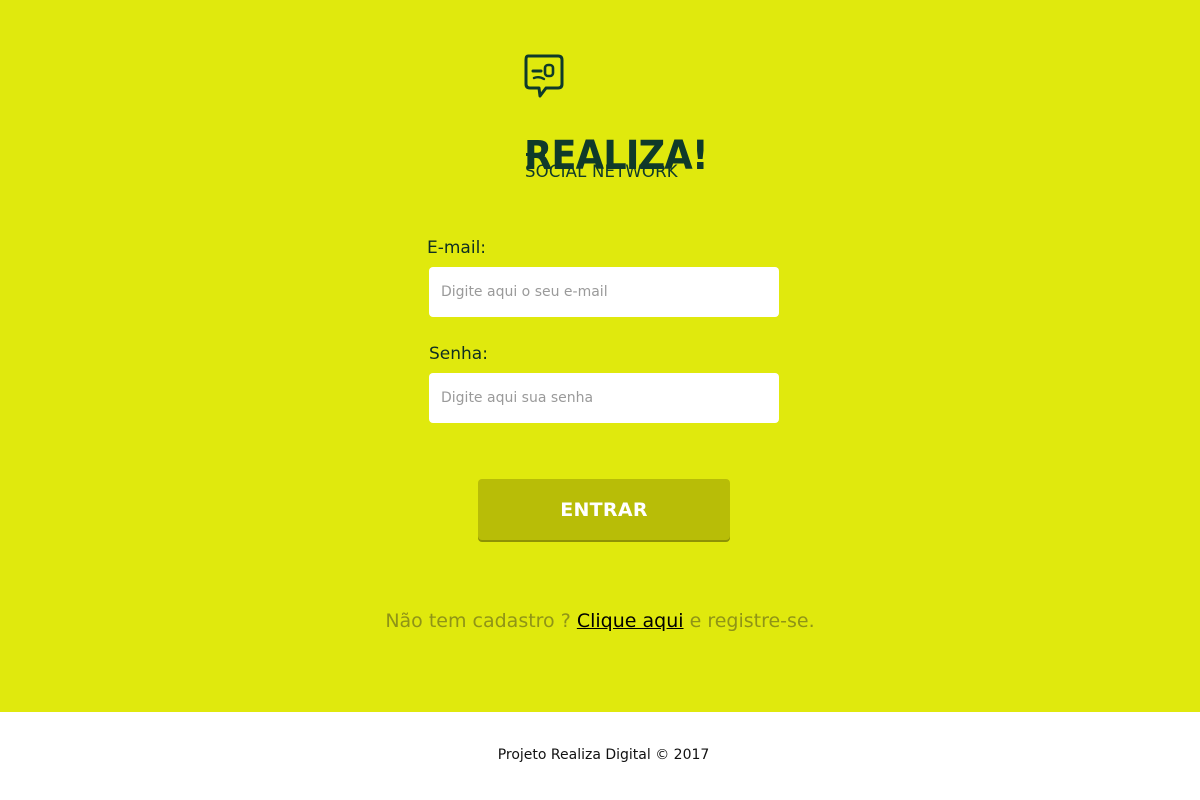 This screenshot has height=800, width=1200. Describe the element at coordinates (752, 621) in the screenshot. I see `signup-suffix: e registre-se.` at that location.